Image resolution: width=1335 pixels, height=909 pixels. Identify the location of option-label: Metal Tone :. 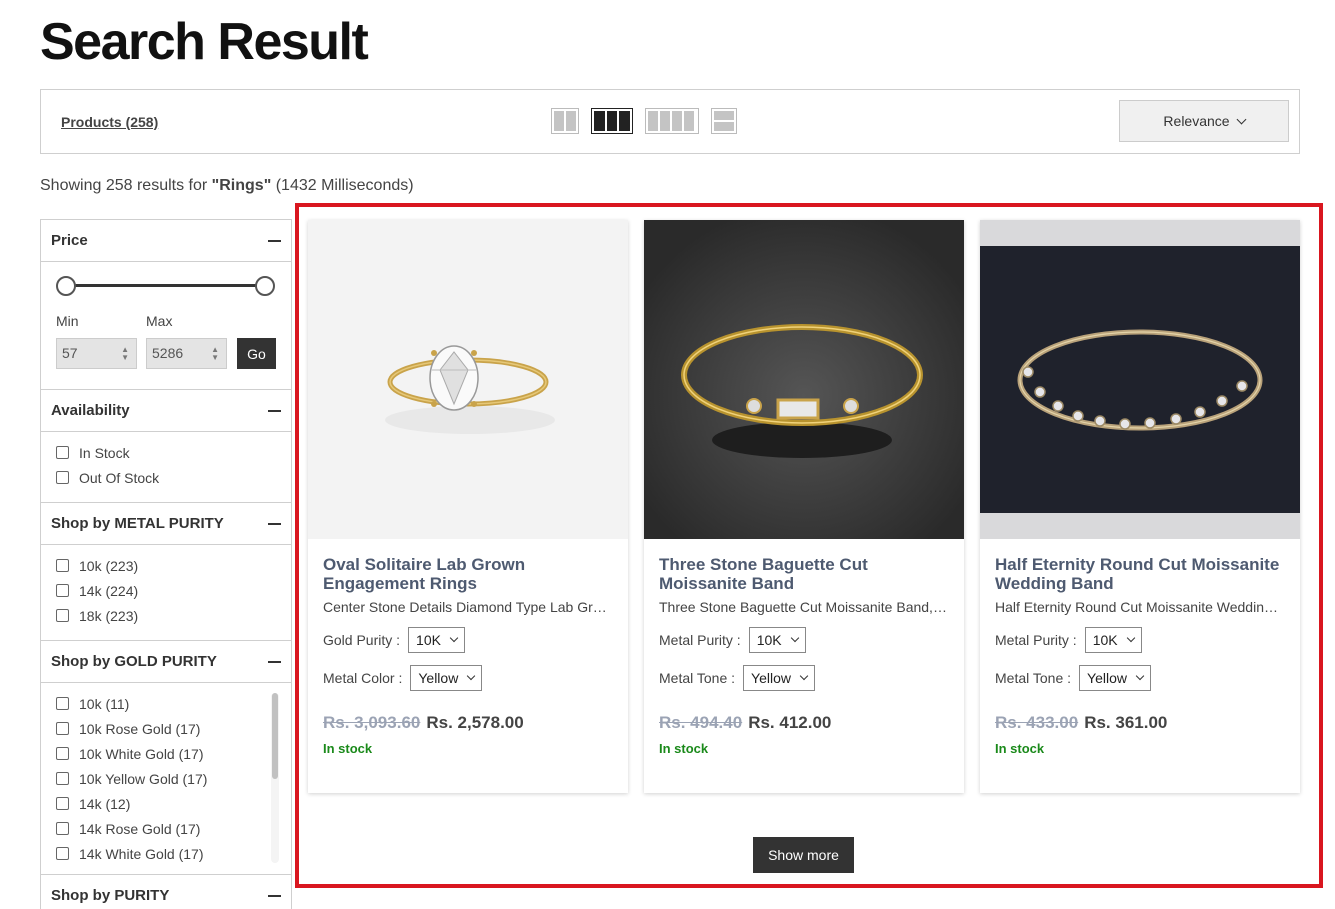
(1033, 678).